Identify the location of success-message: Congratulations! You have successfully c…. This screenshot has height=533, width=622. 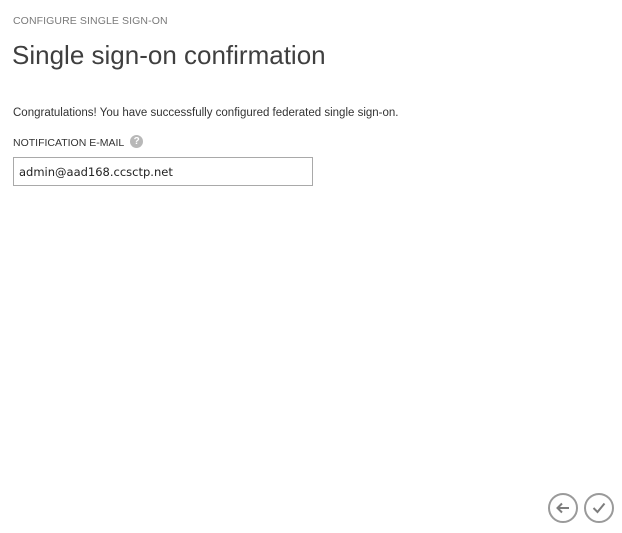
(206, 113).